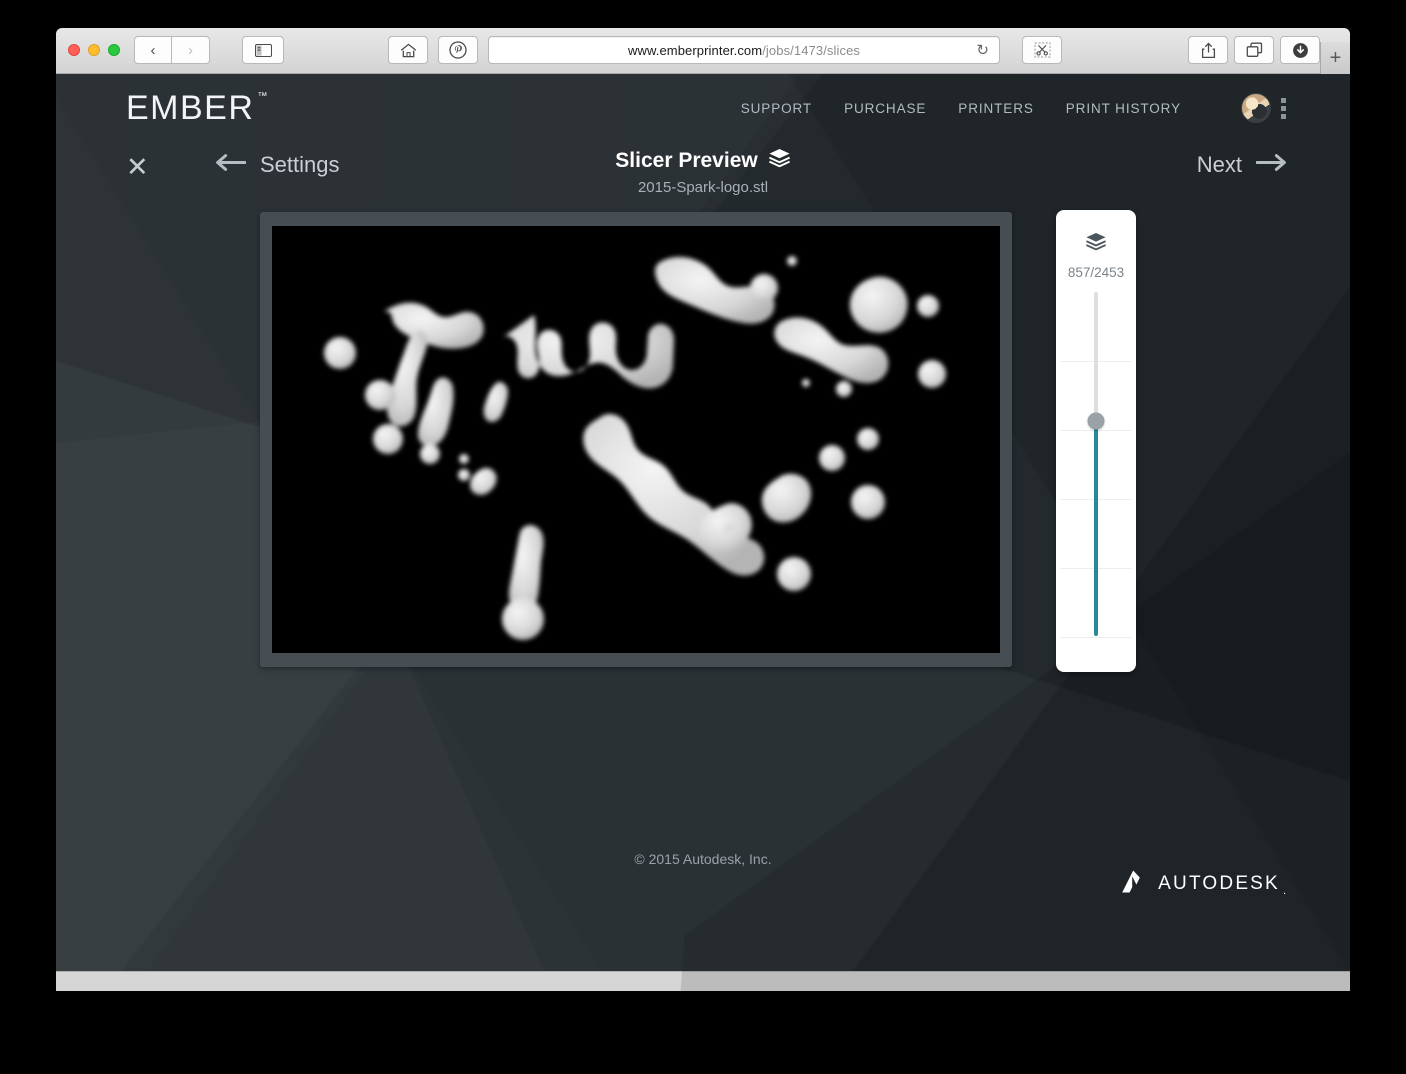 Image resolution: width=1406 pixels, height=1074 pixels. I want to click on next-label: Next, so click(1219, 164).